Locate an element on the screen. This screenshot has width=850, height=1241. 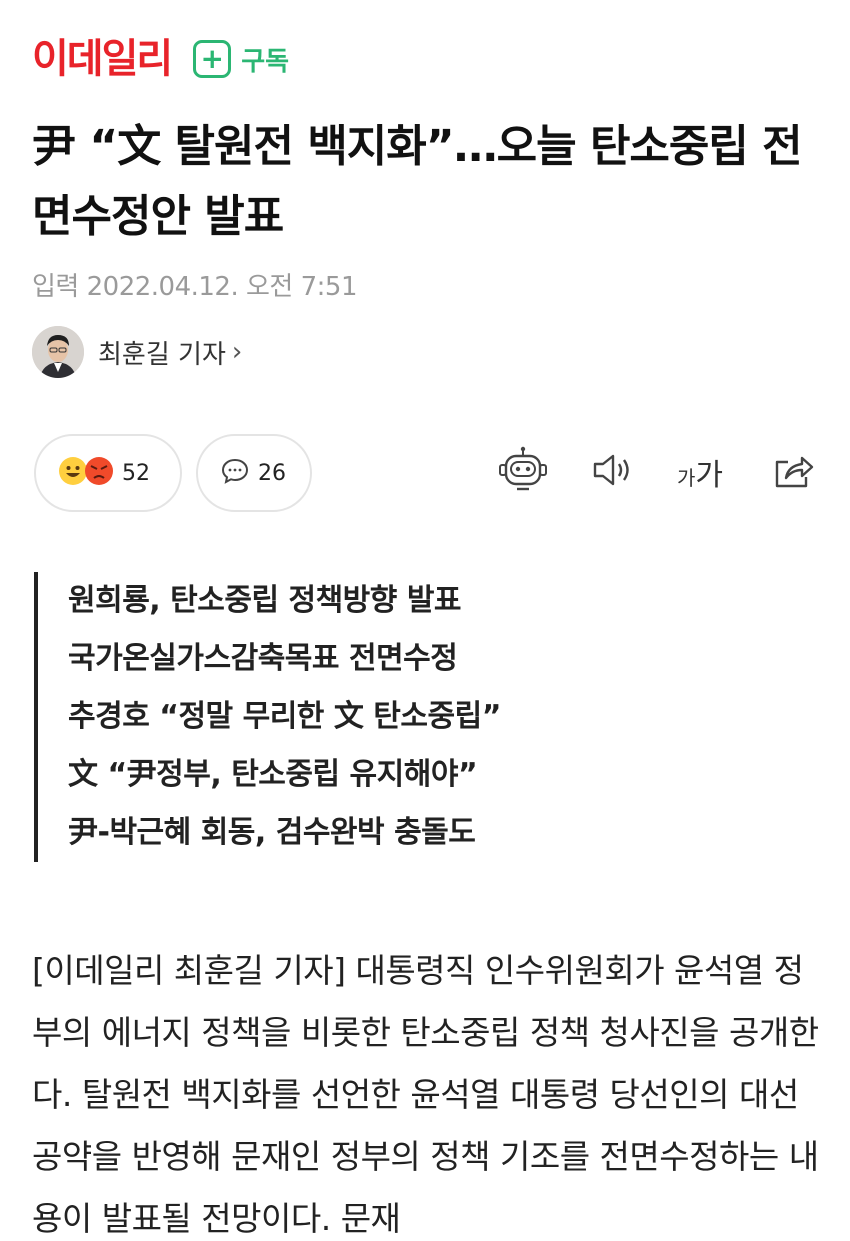
author-link: 최훈길 기자 › is located at coordinates (137, 352).